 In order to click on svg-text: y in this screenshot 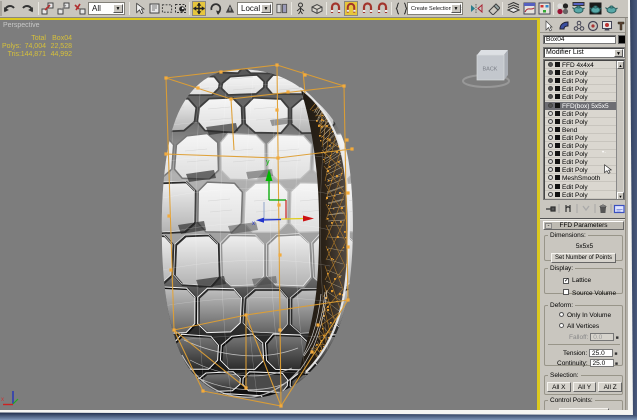, I will do `click(268, 162)`.